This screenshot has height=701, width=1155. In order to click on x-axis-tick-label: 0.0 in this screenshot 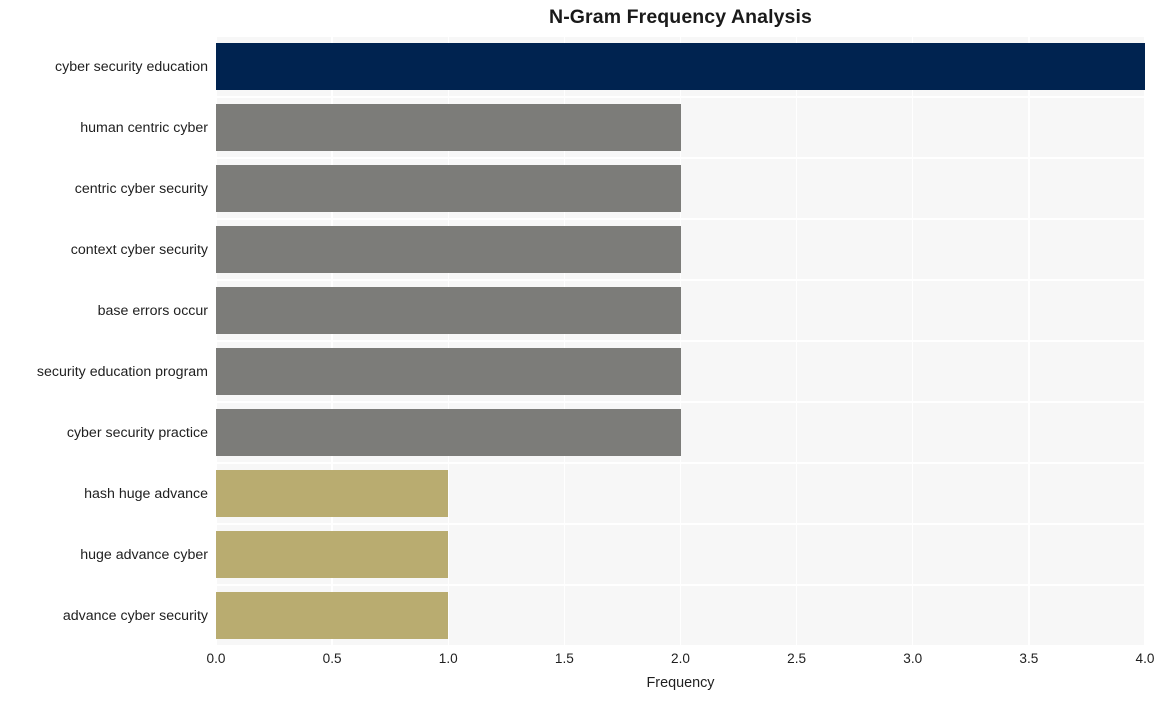, I will do `click(216, 658)`.